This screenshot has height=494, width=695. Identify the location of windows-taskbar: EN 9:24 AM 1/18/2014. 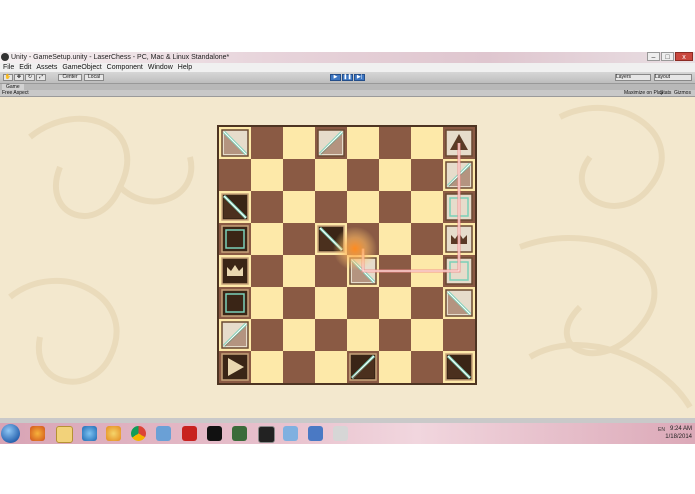
(347, 433).